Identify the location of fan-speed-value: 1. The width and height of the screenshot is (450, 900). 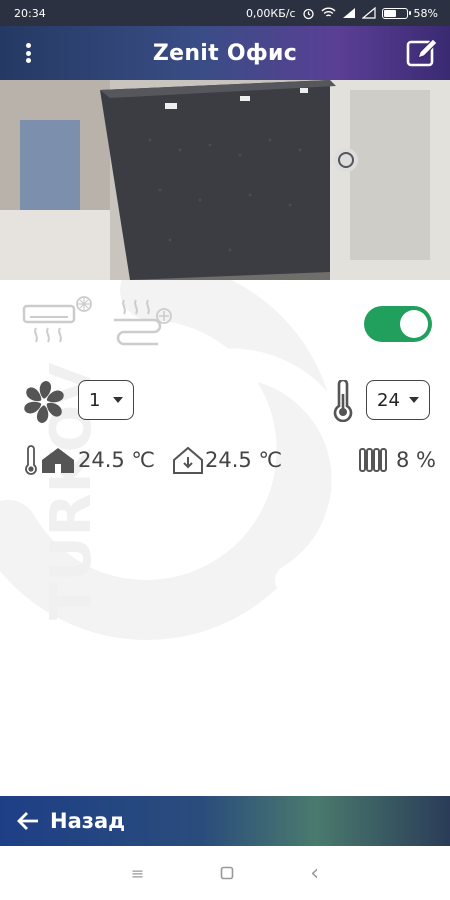
(95, 400).